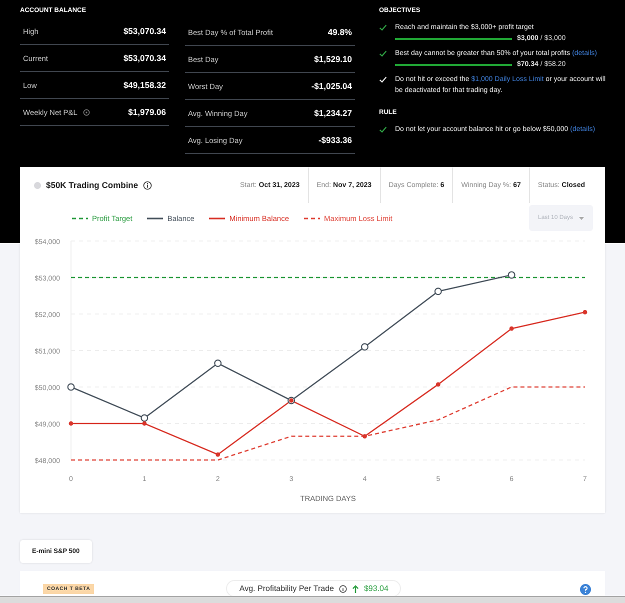 This screenshot has width=625, height=603. Describe the element at coordinates (376, 588) in the screenshot. I see `metric-value: $93.04` at that location.